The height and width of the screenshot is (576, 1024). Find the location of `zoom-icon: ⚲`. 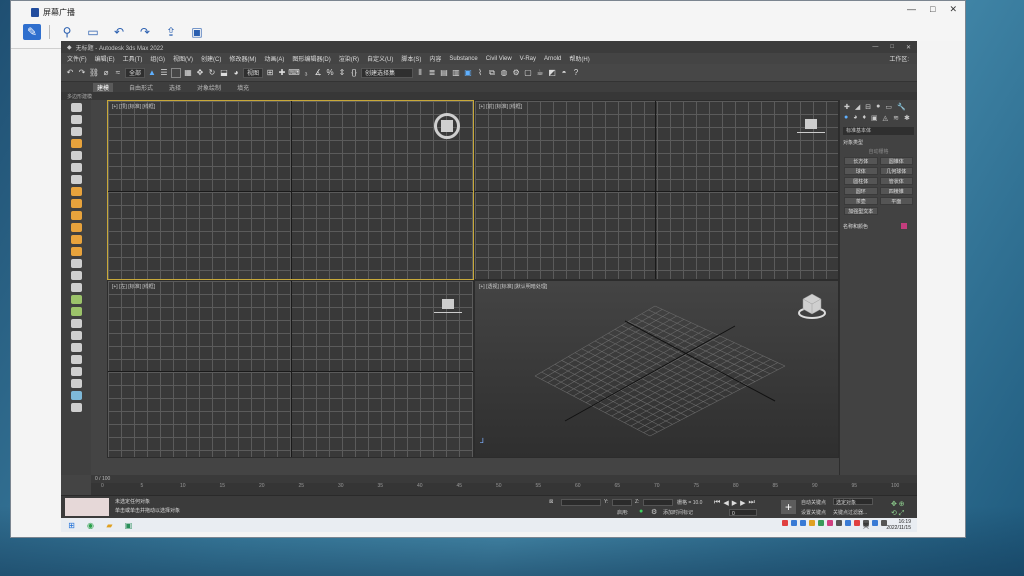

zoom-icon: ⚲ is located at coordinates (67, 32).